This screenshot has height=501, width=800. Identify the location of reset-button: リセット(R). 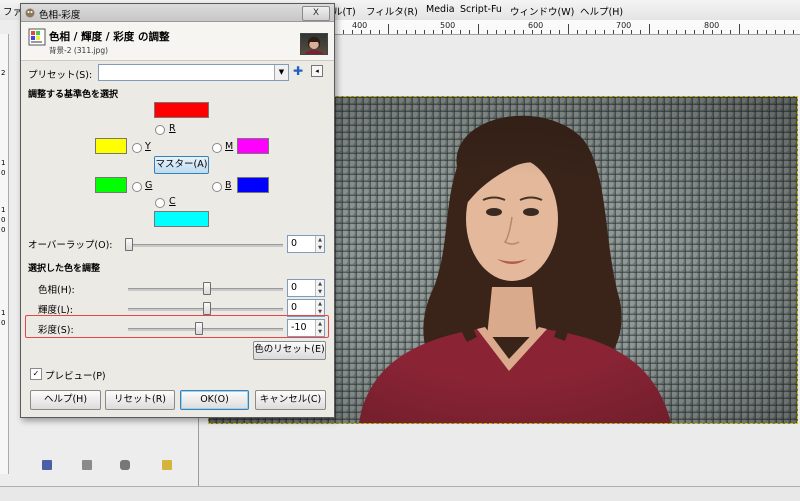
(140, 400).